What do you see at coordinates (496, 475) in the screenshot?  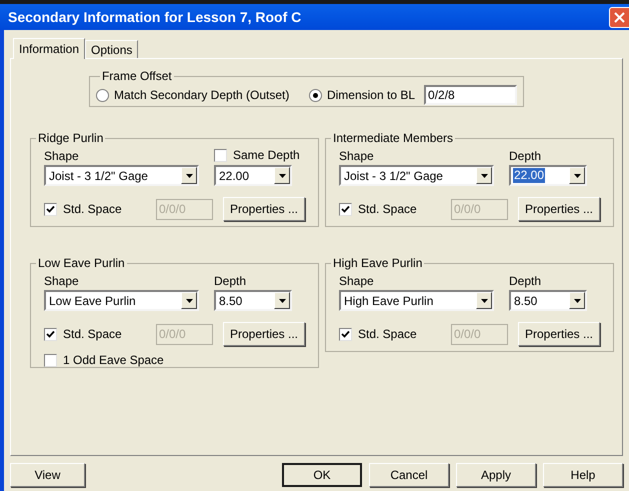 I see `dialog-button: Apply` at bounding box center [496, 475].